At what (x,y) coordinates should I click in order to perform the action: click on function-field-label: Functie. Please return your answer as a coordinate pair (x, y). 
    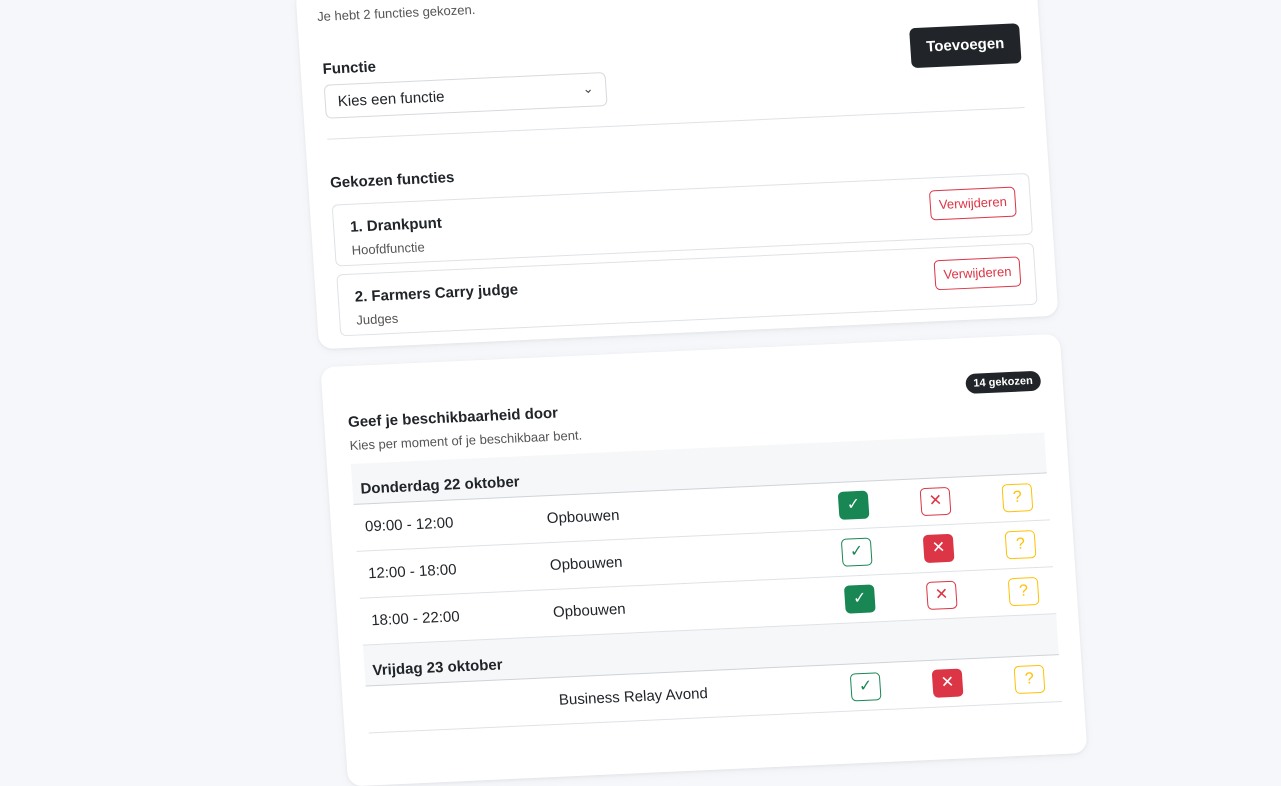
    Looking at the image, I should click on (349, 68).